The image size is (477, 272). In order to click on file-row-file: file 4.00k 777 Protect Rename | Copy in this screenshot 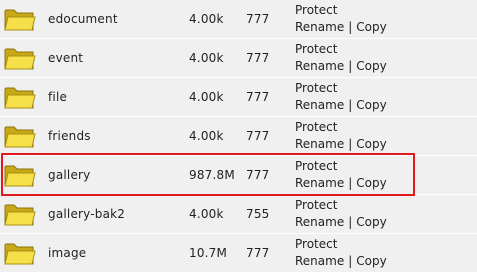, I will do `click(238, 97)`.